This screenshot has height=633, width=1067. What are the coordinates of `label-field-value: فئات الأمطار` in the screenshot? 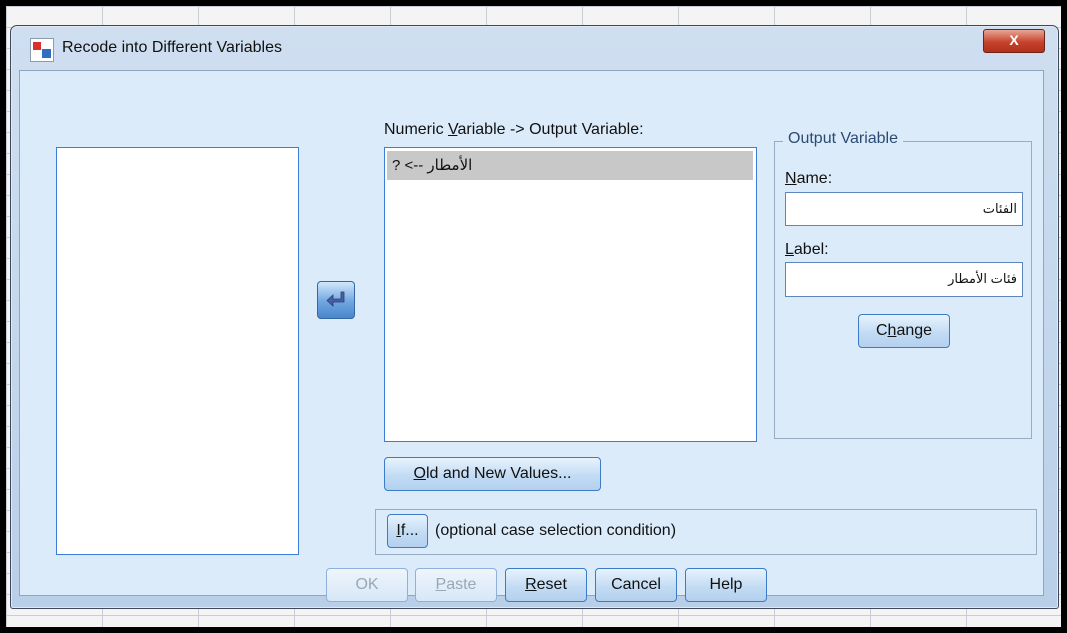 It's located at (982, 278).